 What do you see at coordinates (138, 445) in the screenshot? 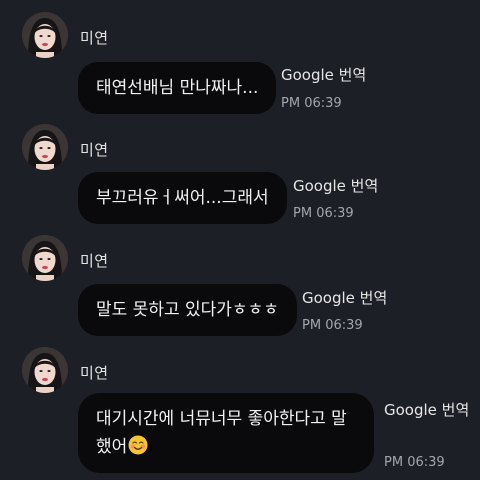
I see `smiling-blushing-face-emoji` at bounding box center [138, 445].